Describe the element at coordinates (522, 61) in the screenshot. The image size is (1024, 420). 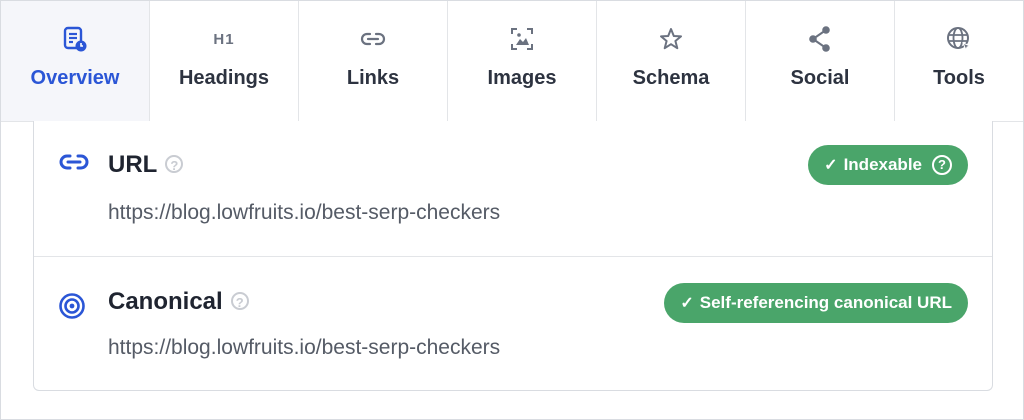
I see `tab-images: Images` at that location.